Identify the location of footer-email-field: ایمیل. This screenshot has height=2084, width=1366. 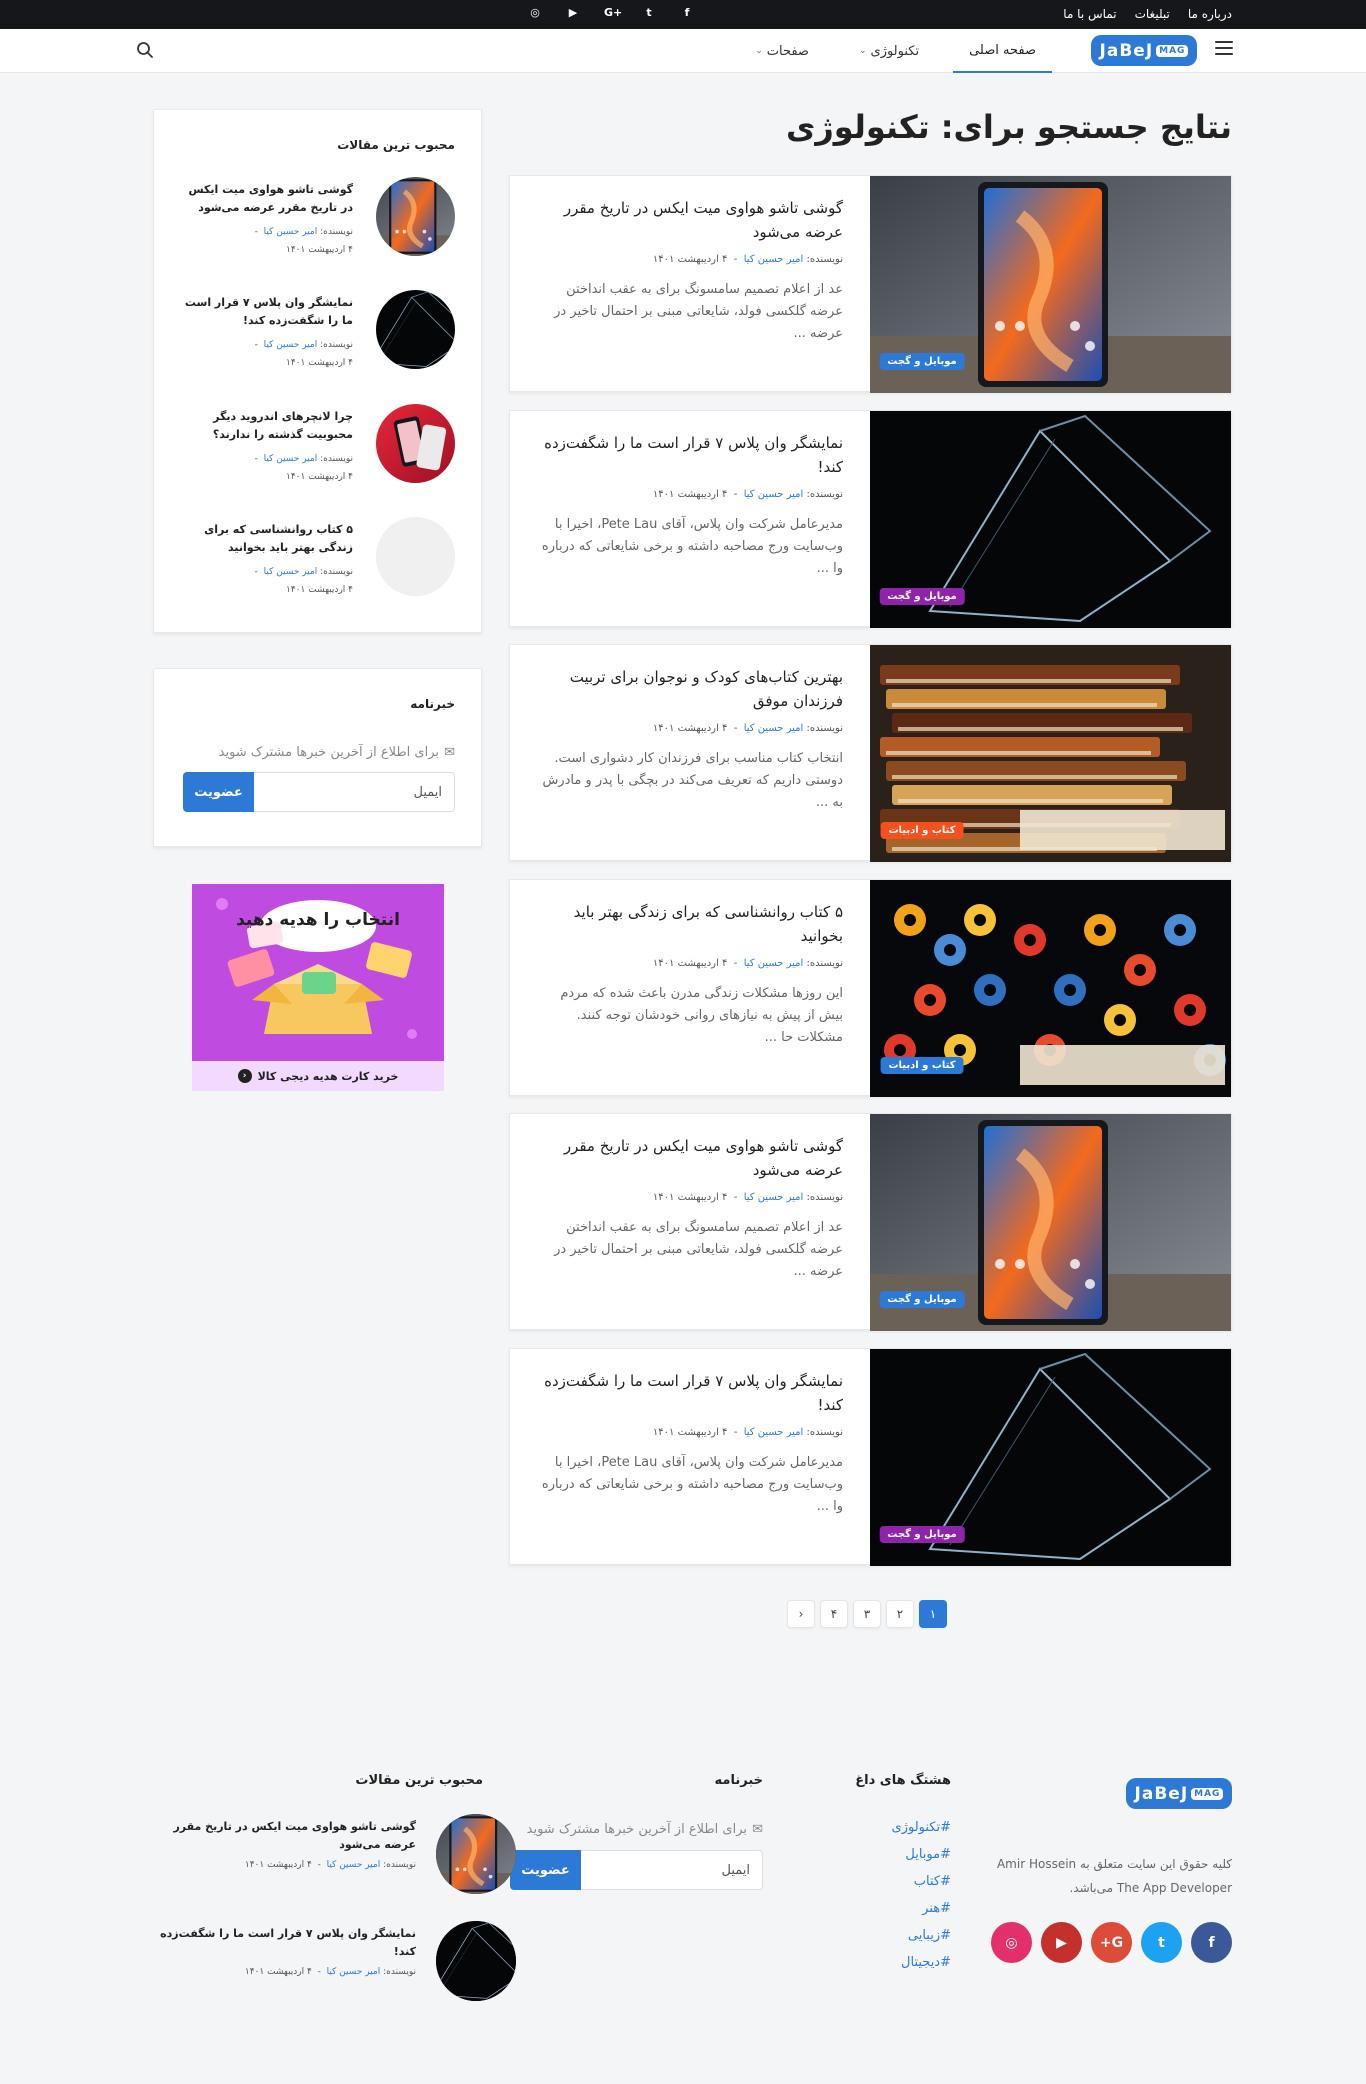
(672, 1870).